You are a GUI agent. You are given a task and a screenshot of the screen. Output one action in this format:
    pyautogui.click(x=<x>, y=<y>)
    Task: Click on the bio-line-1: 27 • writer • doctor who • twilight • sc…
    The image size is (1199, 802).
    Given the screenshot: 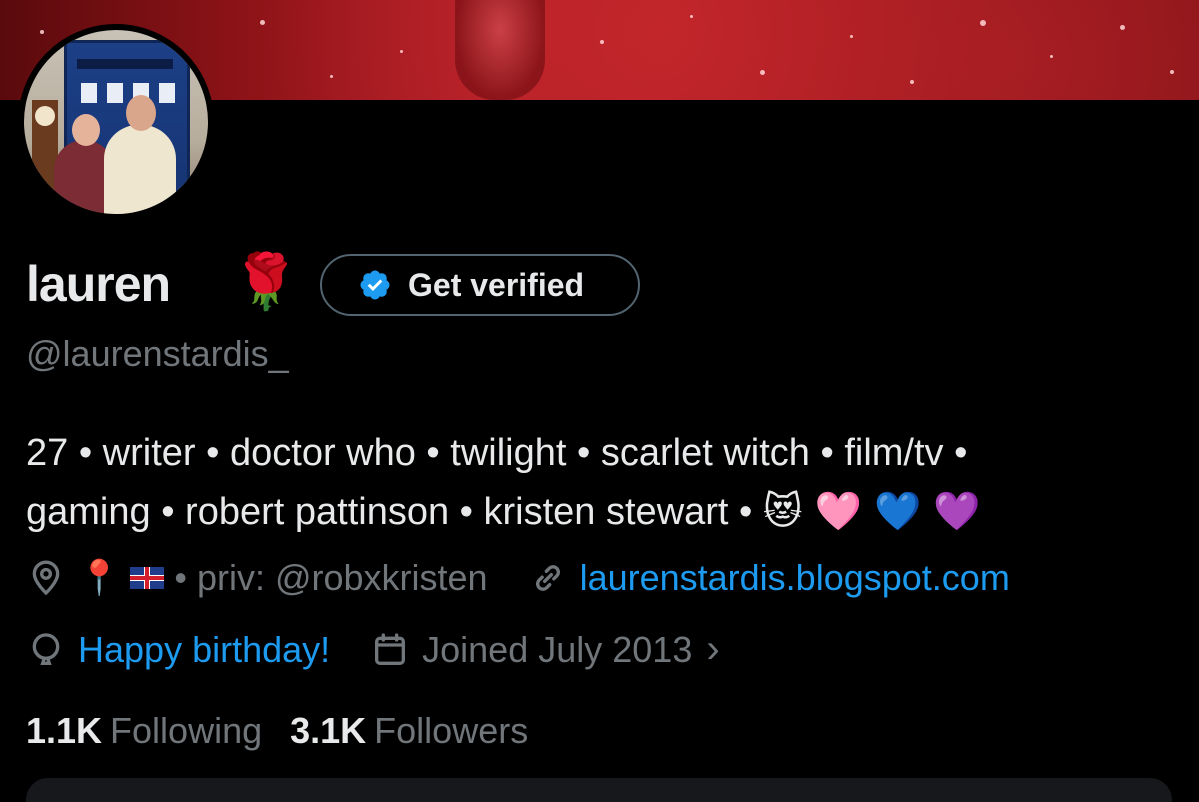 What is the action you would take?
    pyautogui.click(x=497, y=453)
    